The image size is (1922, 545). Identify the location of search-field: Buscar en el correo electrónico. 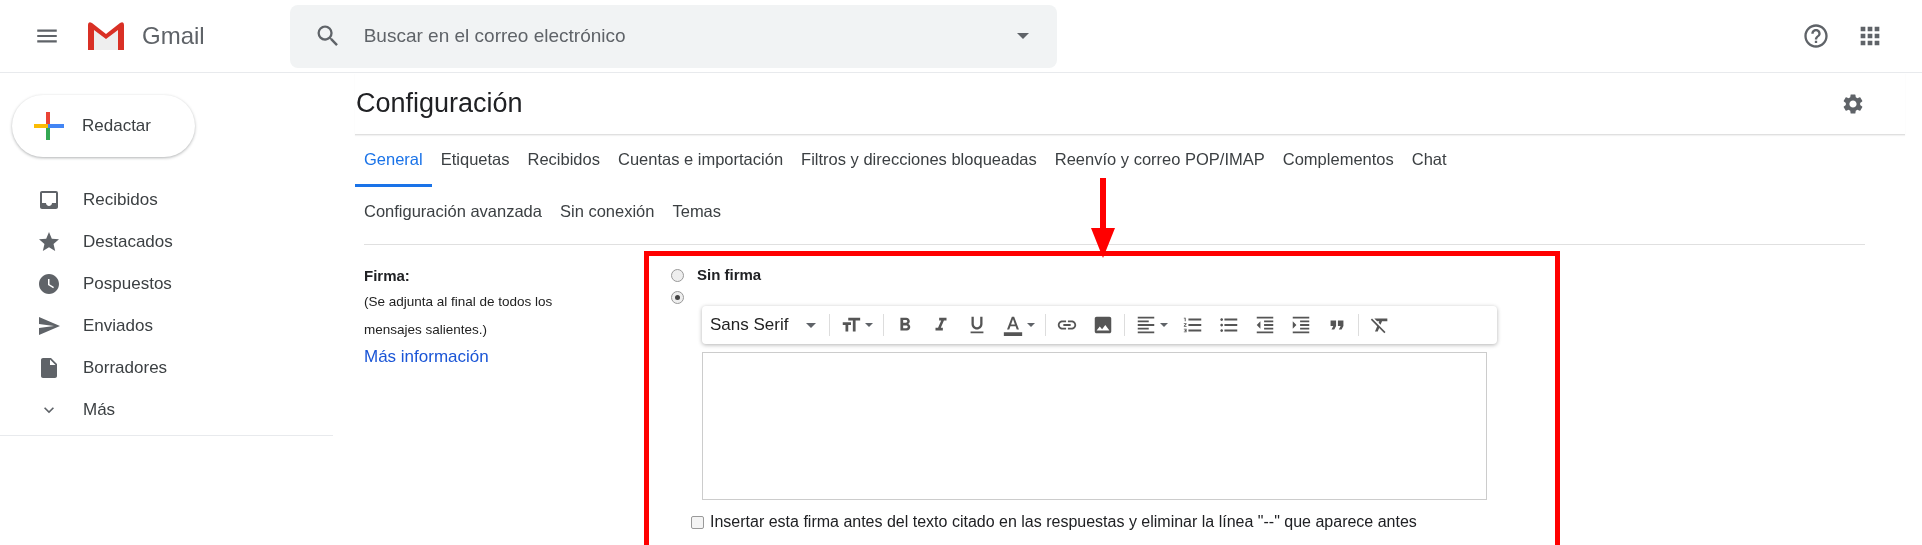
(673, 36).